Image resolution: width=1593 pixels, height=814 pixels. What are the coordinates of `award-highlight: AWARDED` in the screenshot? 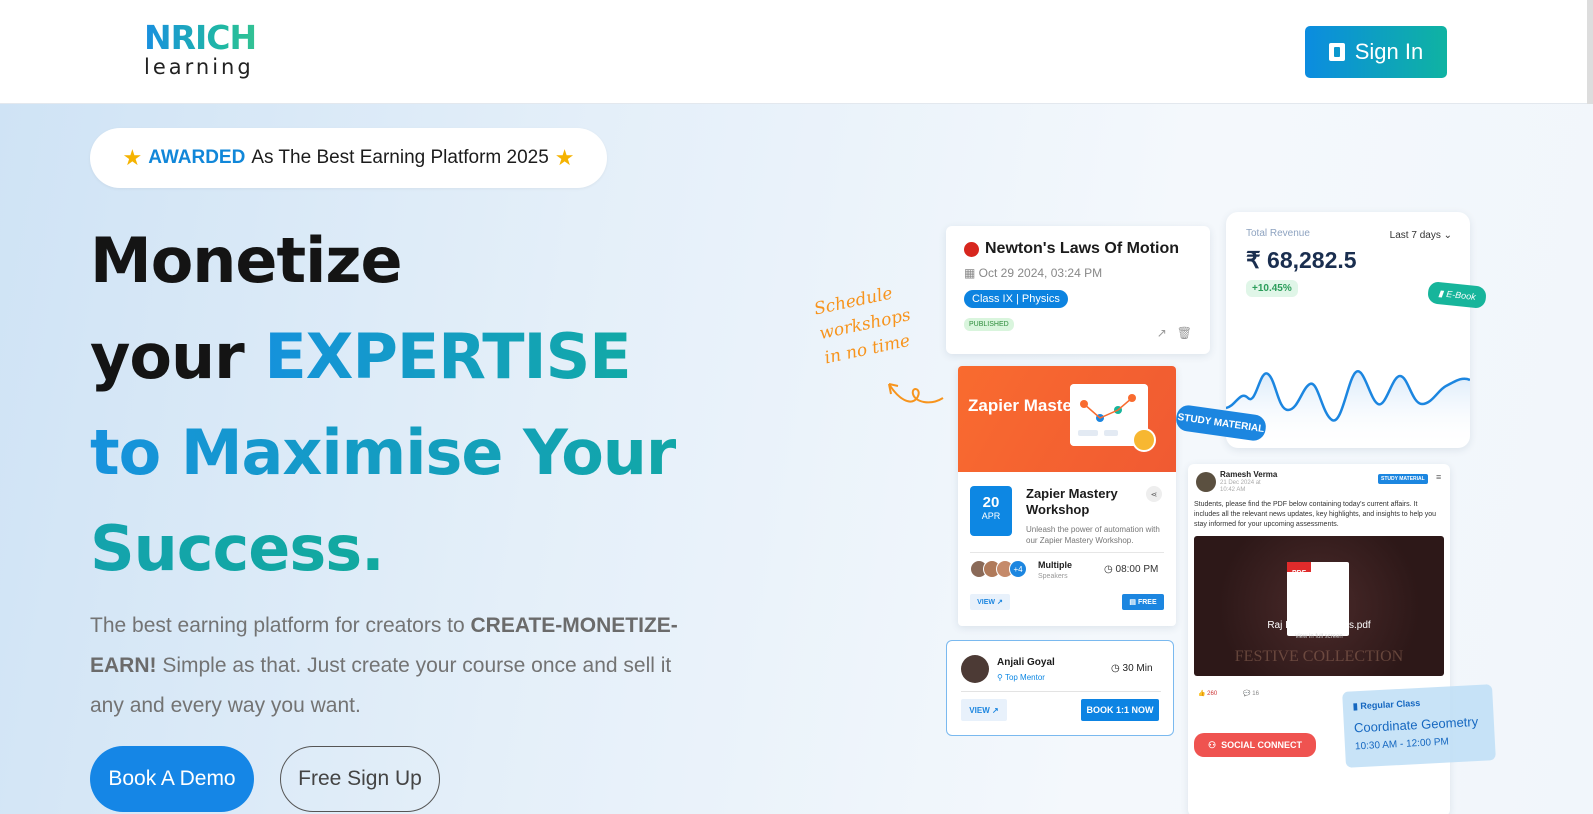 It's located at (197, 157).